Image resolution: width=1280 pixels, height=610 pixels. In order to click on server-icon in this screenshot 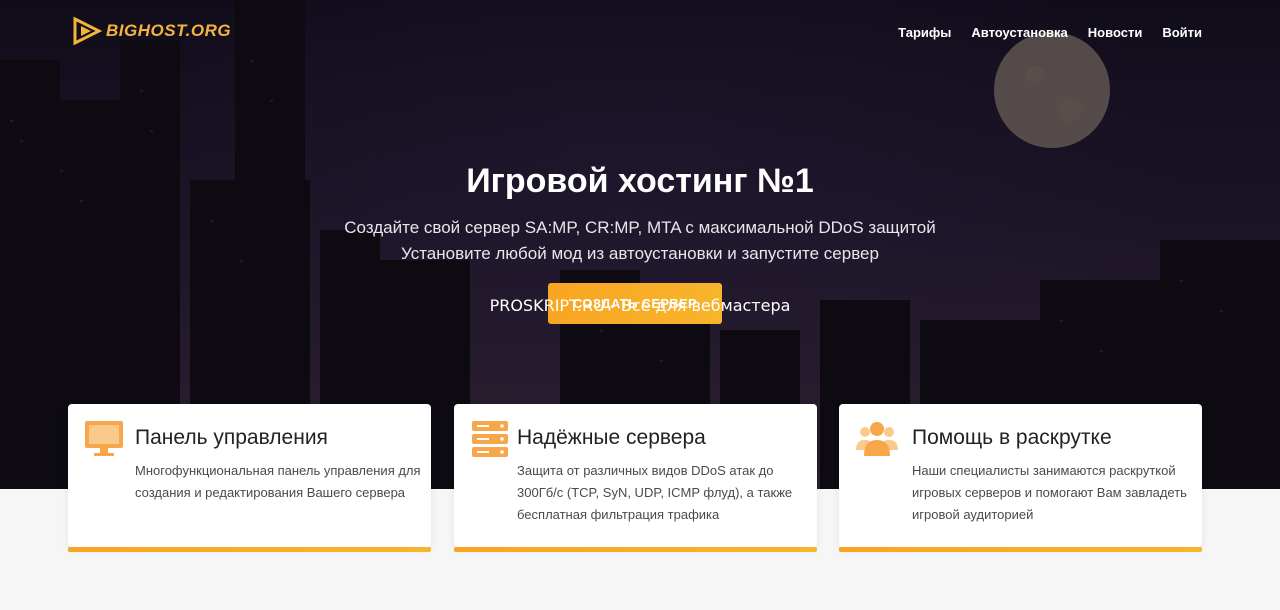, I will do `click(490, 439)`.